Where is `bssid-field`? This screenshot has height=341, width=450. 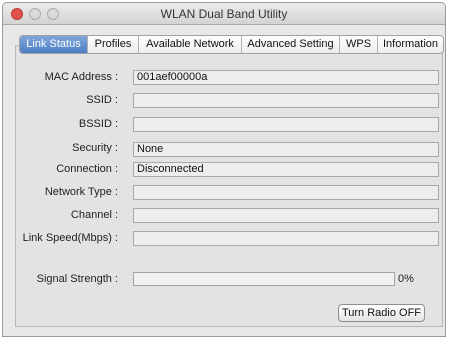 bssid-field is located at coordinates (286, 124).